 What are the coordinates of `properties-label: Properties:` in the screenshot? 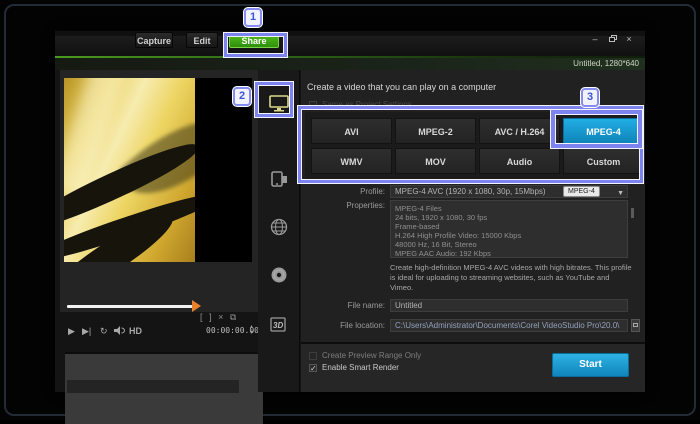 It's located at (365, 205).